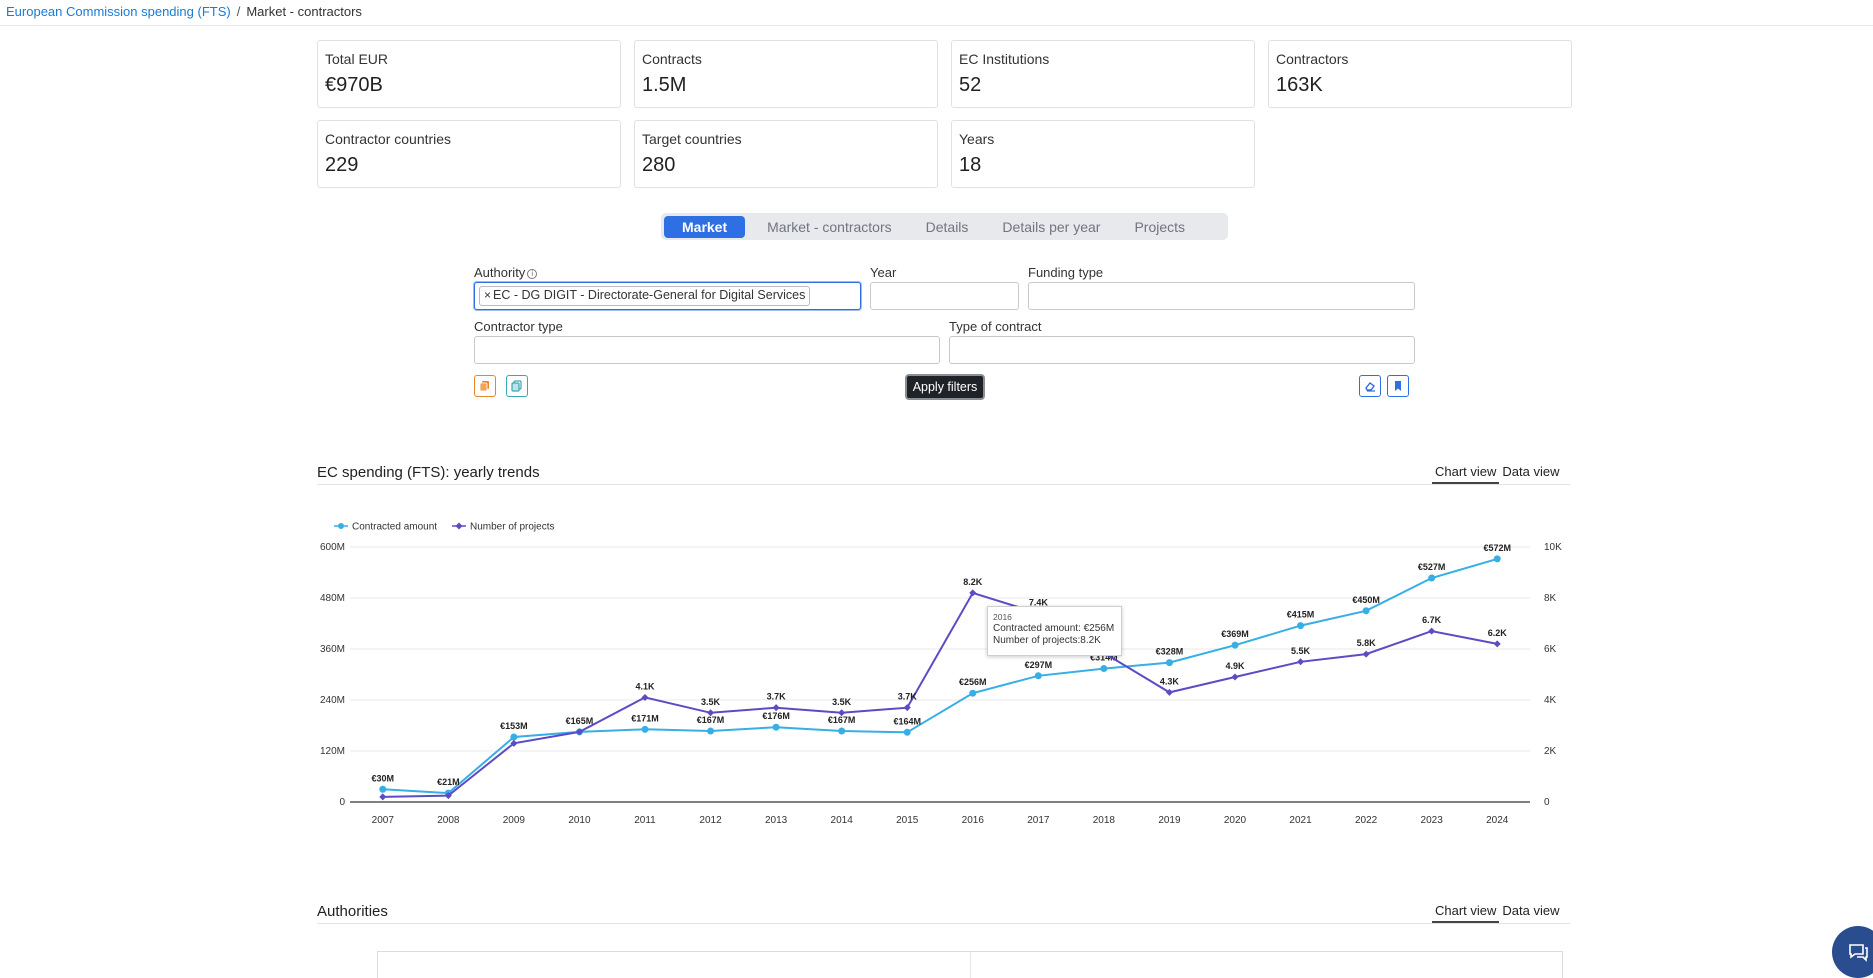 This screenshot has width=1873, height=978. What do you see at coordinates (786, 74) in the screenshot?
I see `stat-card-contracts: Contracts 1.5M` at bounding box center [786, 74].